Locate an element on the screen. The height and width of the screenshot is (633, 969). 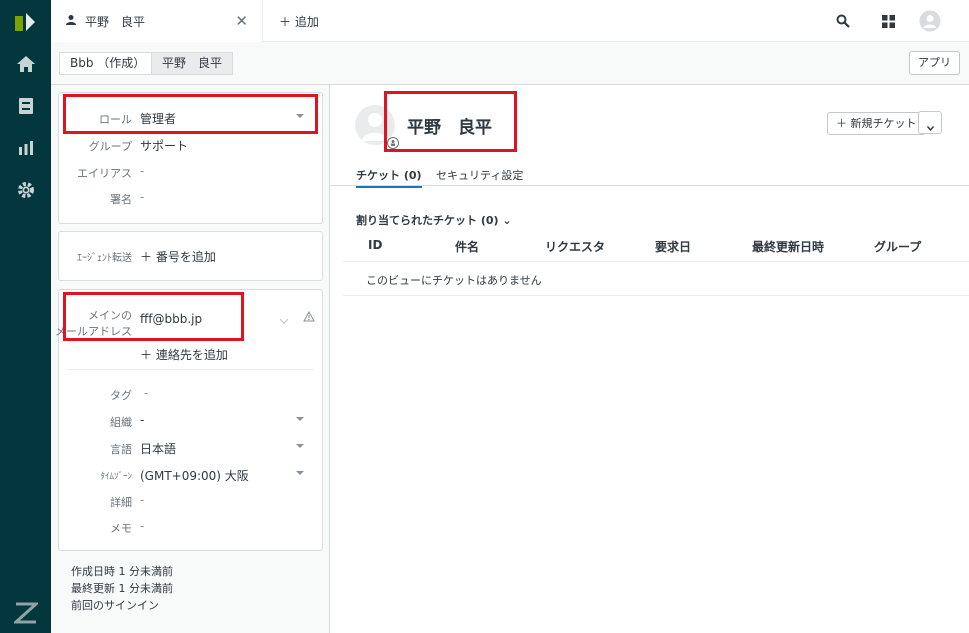
user-icon is located at coordinates (71, 21).